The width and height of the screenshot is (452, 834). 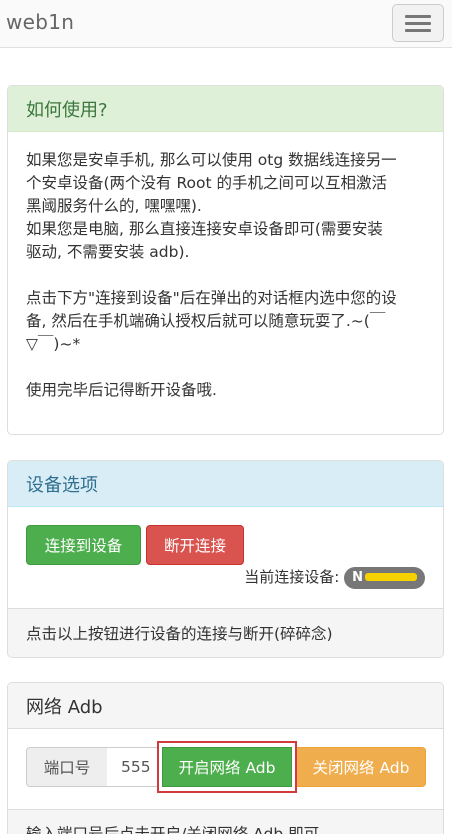 What do you see at coordinates (114, 206) in the screenshot?
I see `howto-line: 黑阈服务什么的, 嘿嘿嘿).` at bounding box center [114, 206].